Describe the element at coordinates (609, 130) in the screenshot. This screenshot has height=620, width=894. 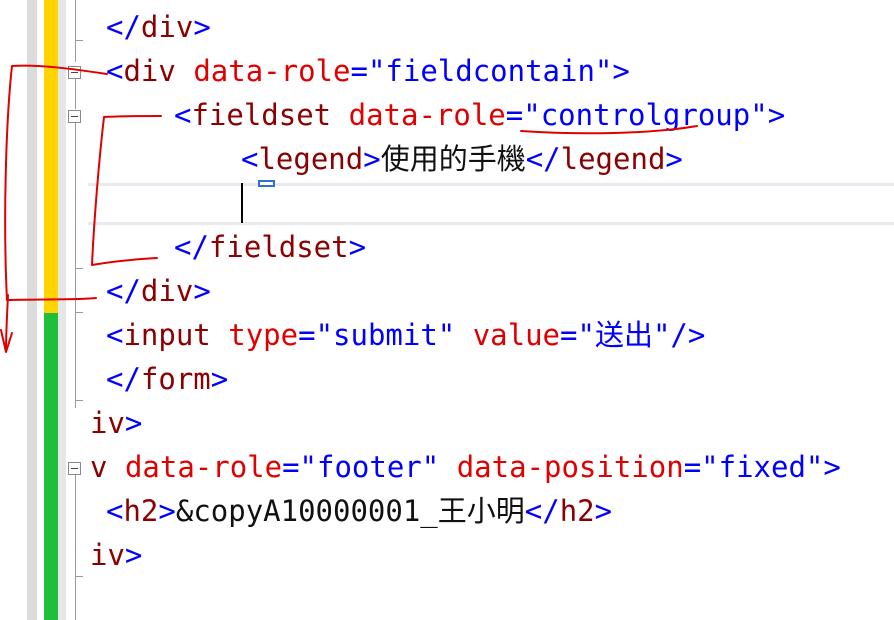
I see `annotation-underline` at that location.